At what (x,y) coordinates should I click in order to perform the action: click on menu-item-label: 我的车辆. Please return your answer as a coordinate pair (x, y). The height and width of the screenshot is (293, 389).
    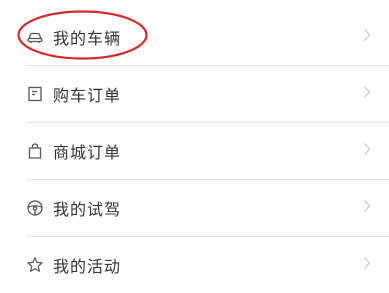
    Looking at the image, I should click on (87, 38).